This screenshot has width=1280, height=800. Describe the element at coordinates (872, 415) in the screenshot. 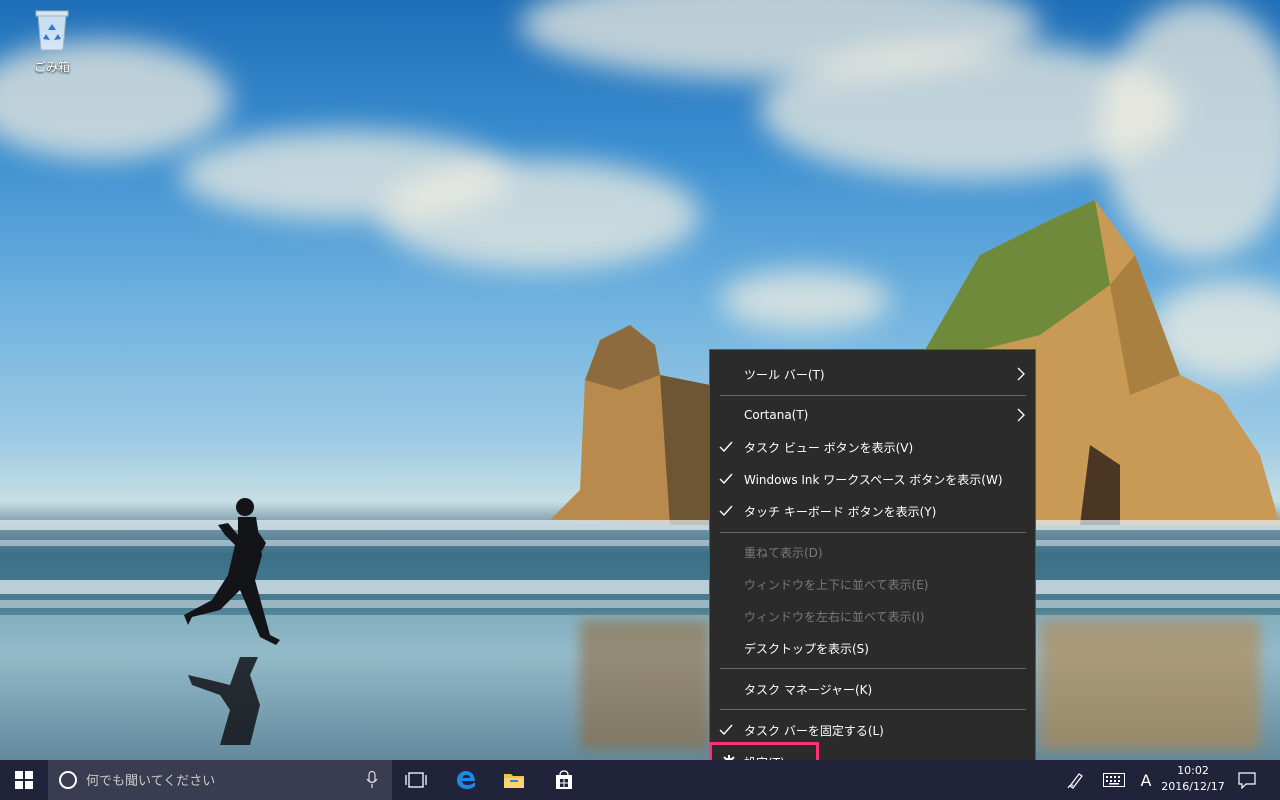

I see `menu-item-cortana: Cortana(T)` at that location.